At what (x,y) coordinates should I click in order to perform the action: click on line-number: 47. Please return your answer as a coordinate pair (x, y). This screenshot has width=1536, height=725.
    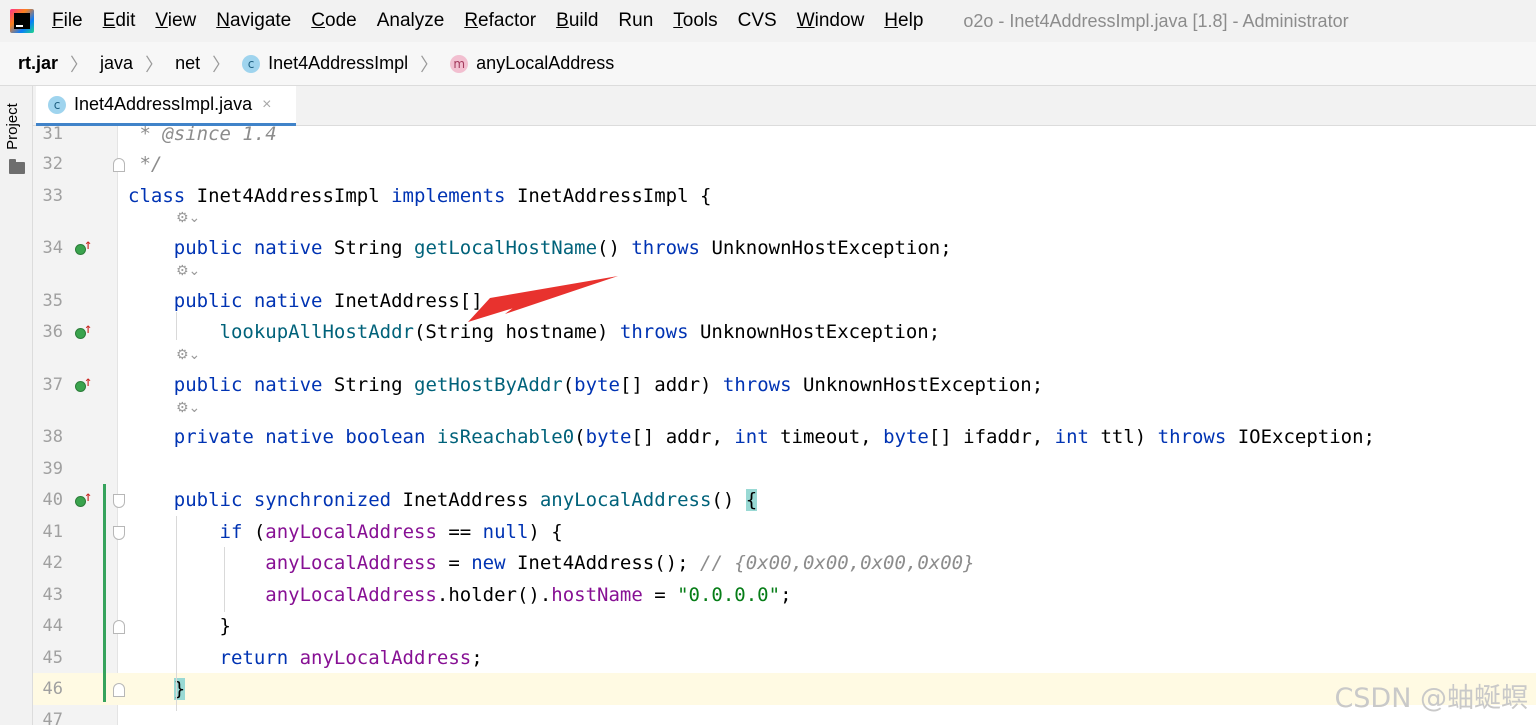
    Looking at the image, I should click on (52, 717).